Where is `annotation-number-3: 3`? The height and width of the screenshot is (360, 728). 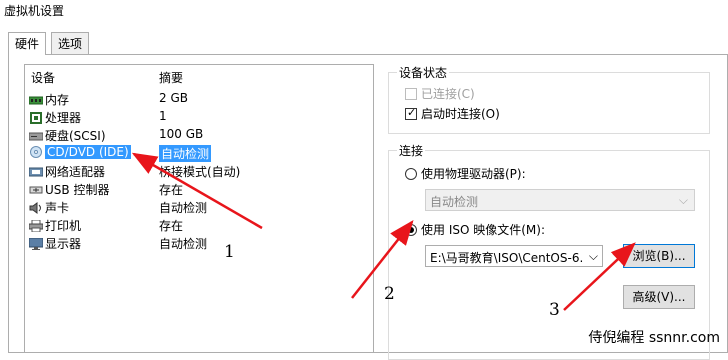
annotation-number-3: 3 is located at coordinates (554, 310).